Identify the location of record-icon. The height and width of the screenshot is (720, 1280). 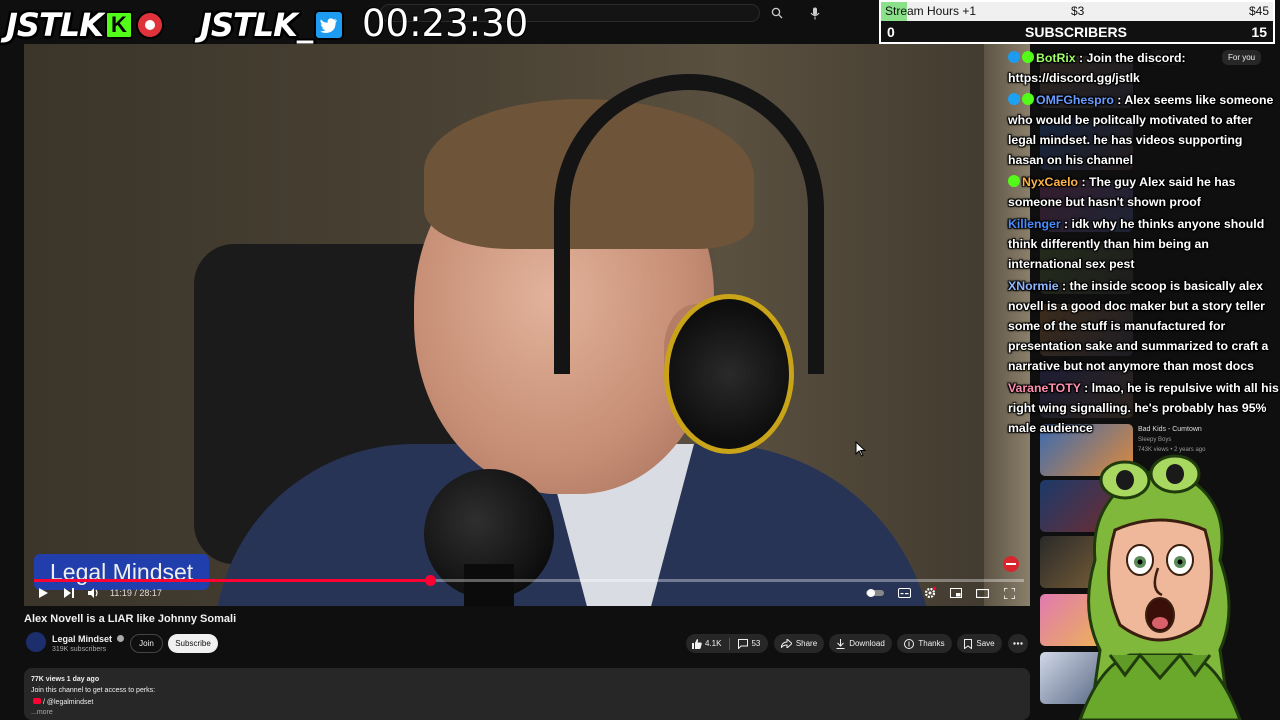
(149, 25).